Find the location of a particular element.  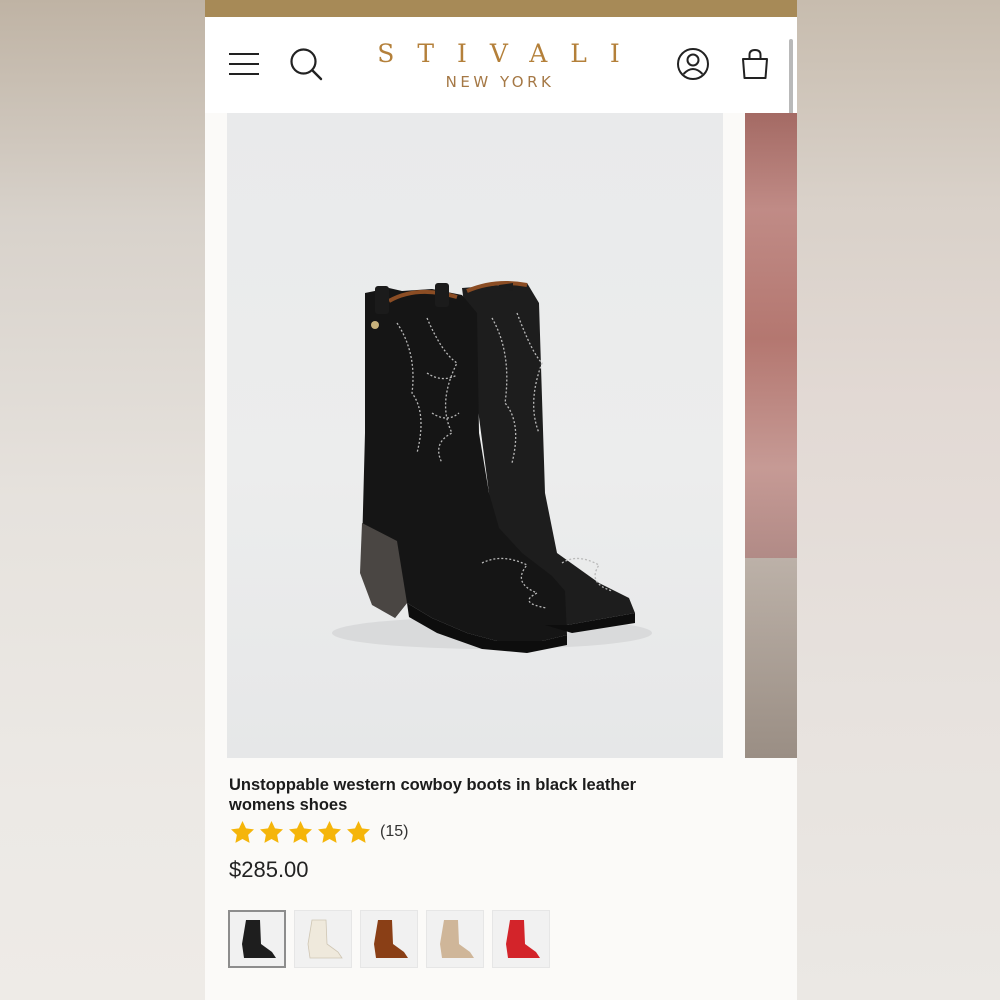

black-boot-thumbnail is located at coordinates (259, 939).